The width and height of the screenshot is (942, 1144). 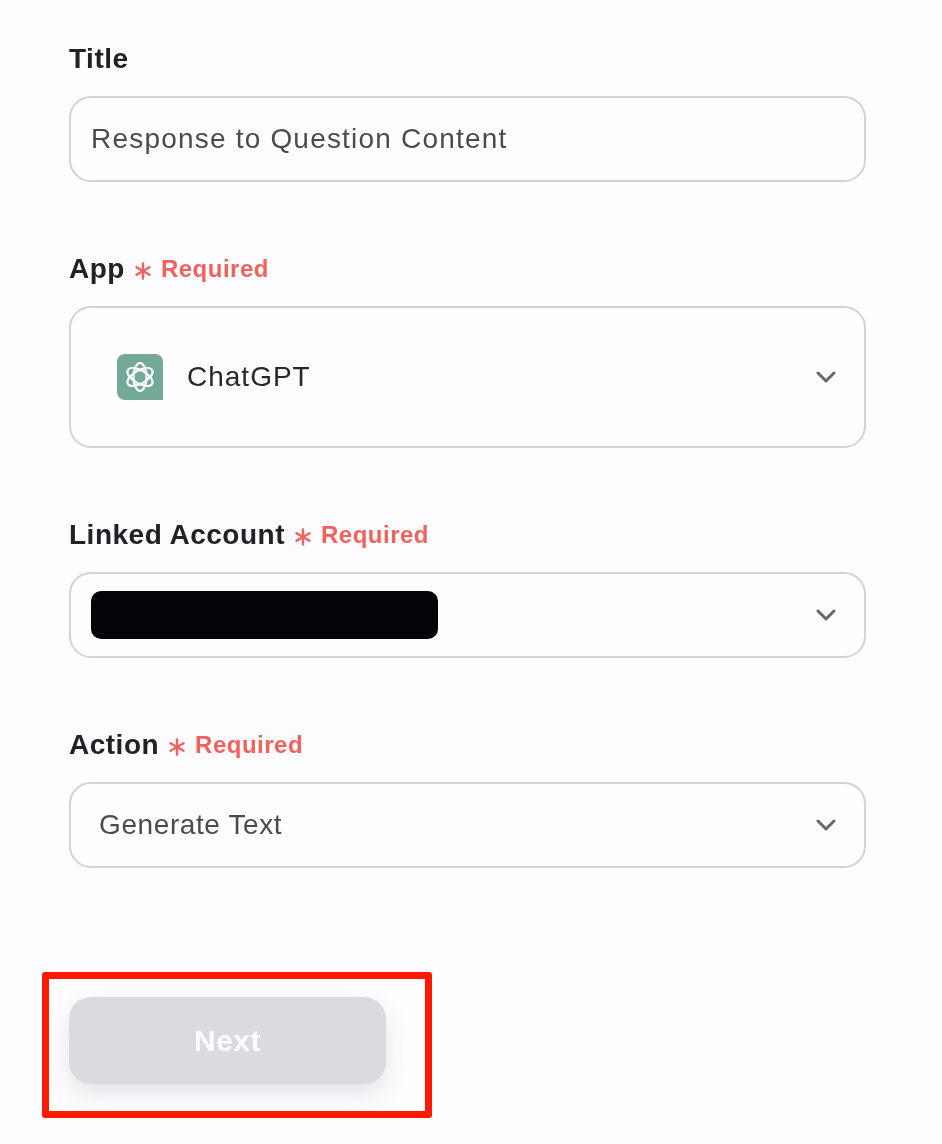 What do you see at coordinates (97, 269) in the screenshot?
I see `field-label: App` at bounding box center [97, 269].